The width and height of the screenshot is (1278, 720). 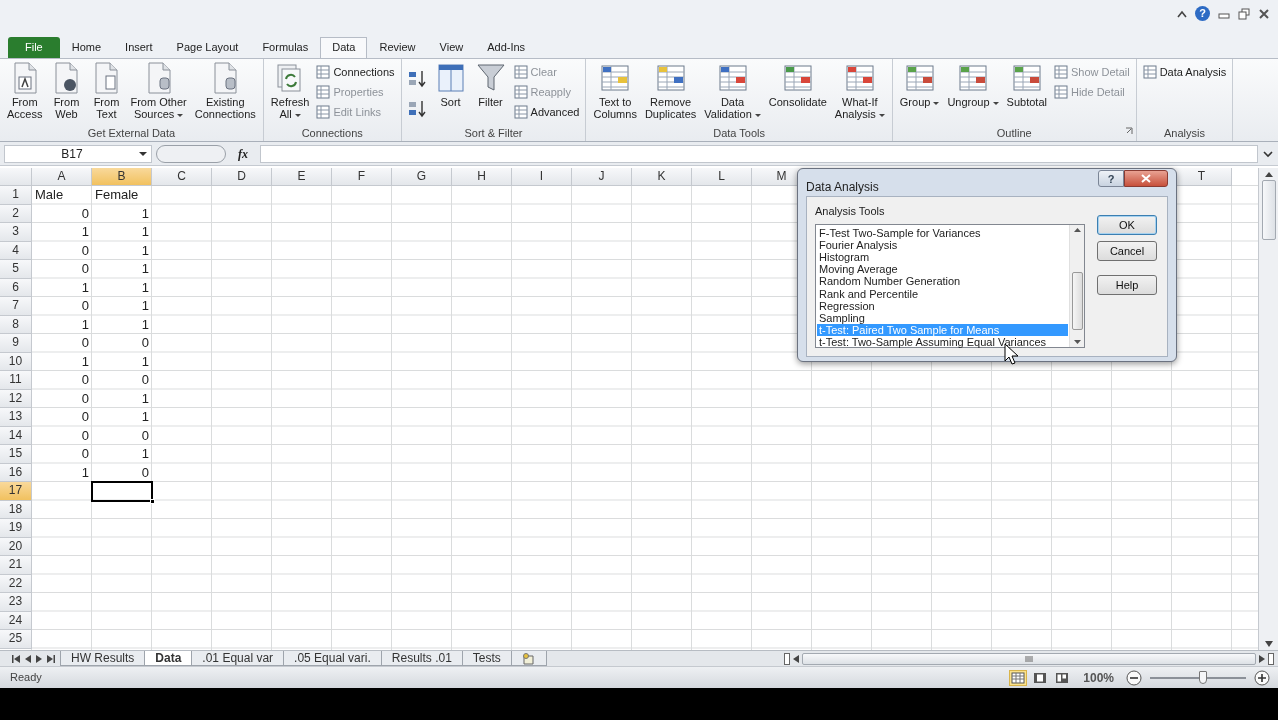 I want to click on column-header: T, so click(x=1202, y=177).